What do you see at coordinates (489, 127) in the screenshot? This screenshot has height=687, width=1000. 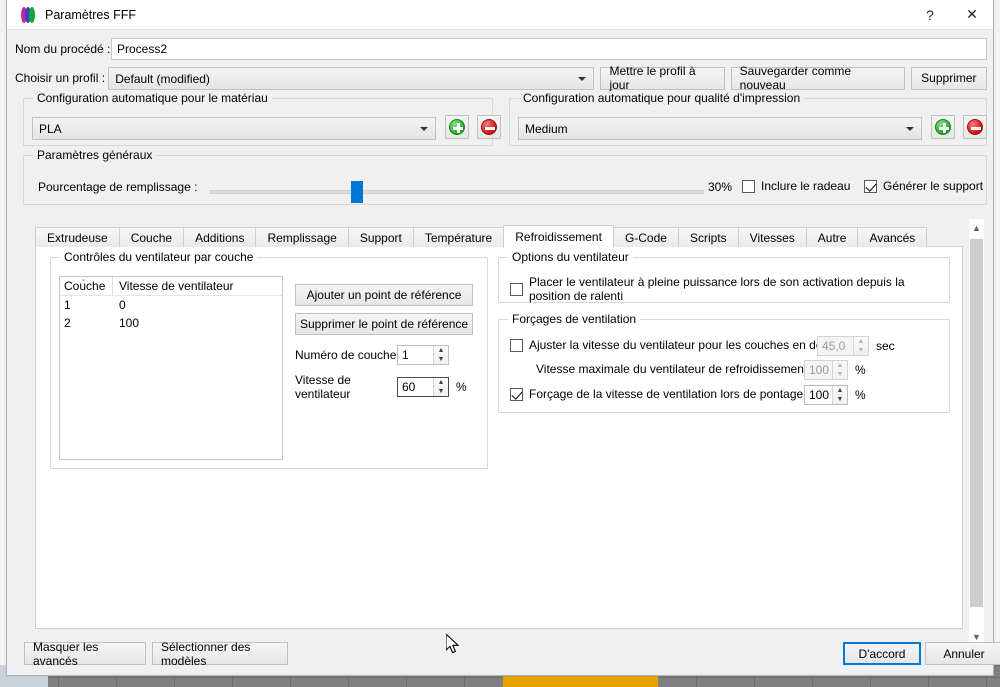 I see `remove-material-button` at bounding box center [489, 127].